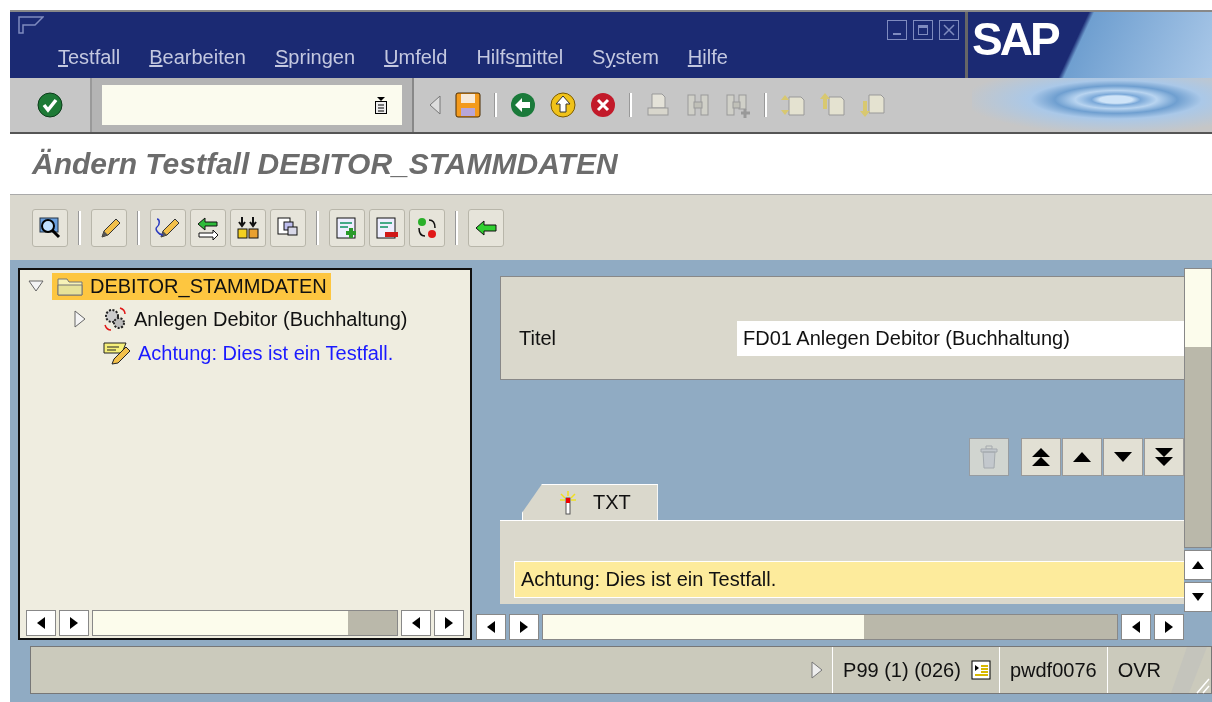 This screenshot has height=702, width=1212. Describe the element at coordinates (949, 30) in the screenshot. I see `close-icon` at that location.